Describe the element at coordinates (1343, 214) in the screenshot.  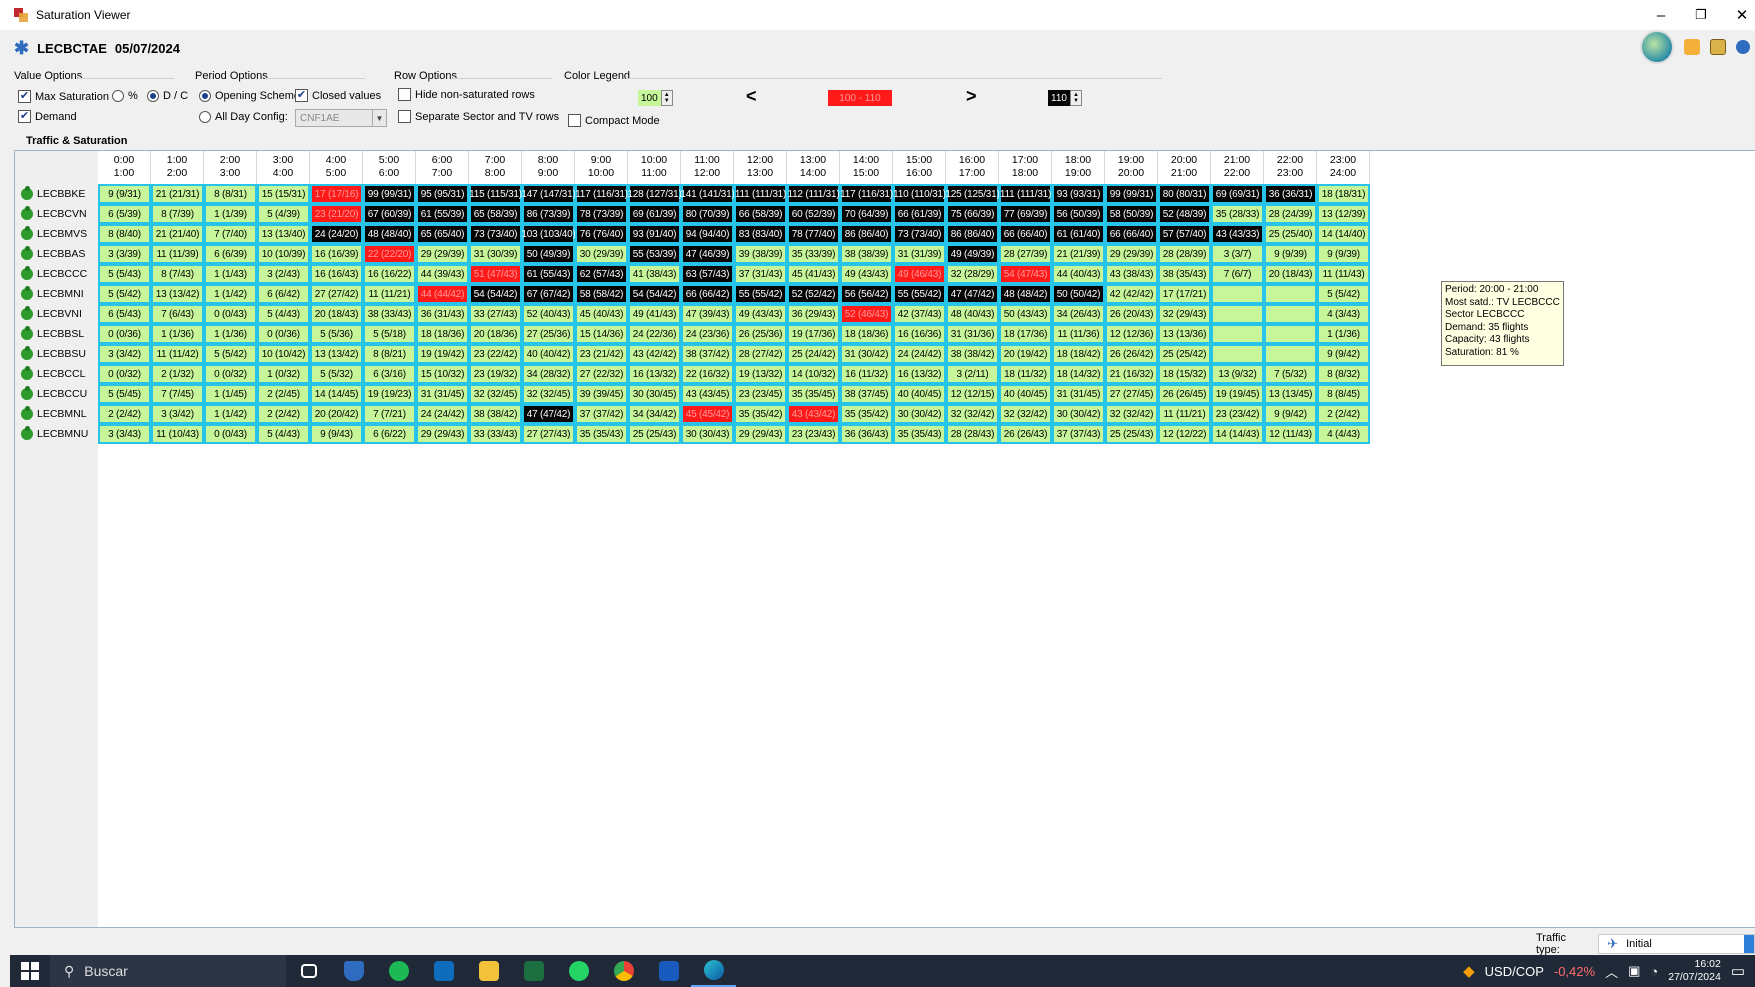
I see `saturation-cell: 13 (12/39)` at that location.